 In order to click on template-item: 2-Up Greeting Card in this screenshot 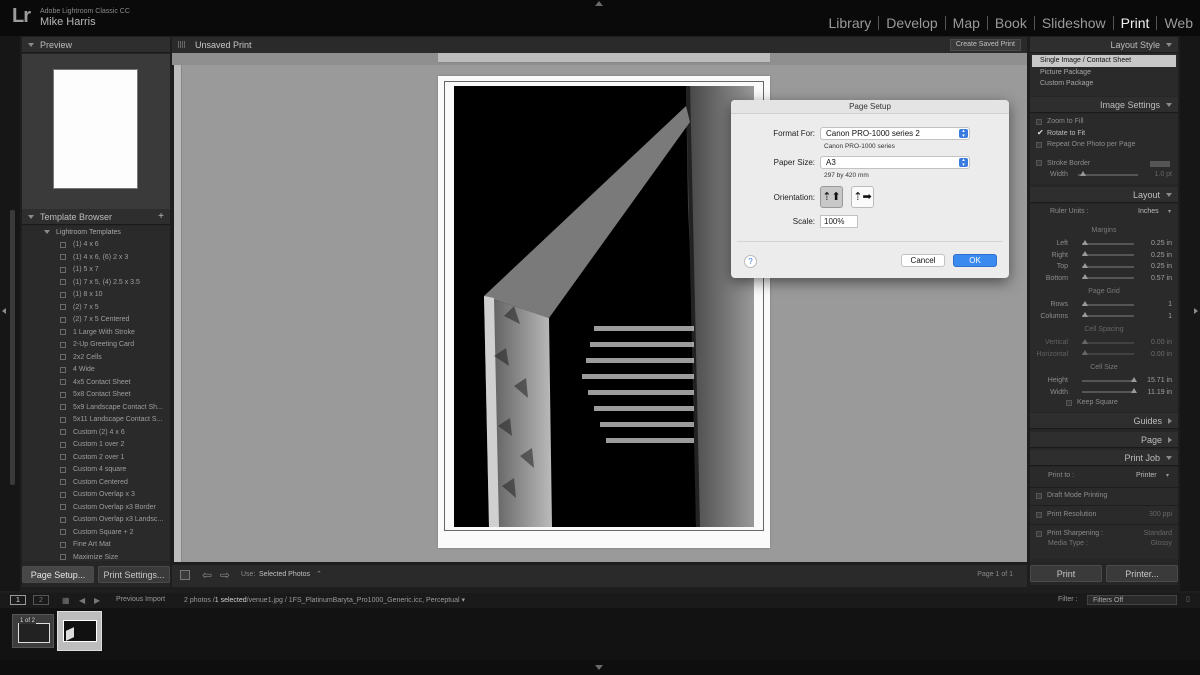, I will do `click(96, 345)`.